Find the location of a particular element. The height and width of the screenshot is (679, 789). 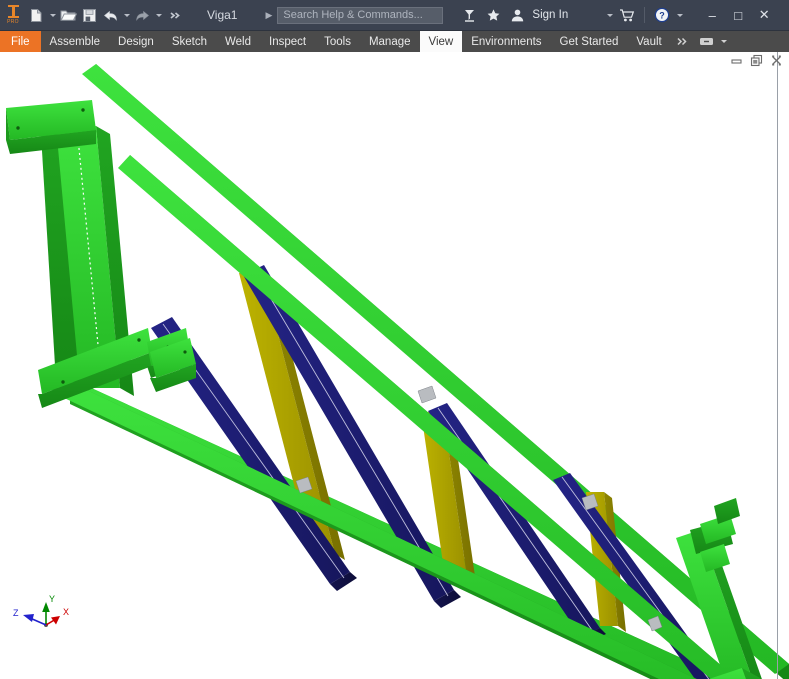

cart-dropdown-caret is located at coordinates (609, 15).